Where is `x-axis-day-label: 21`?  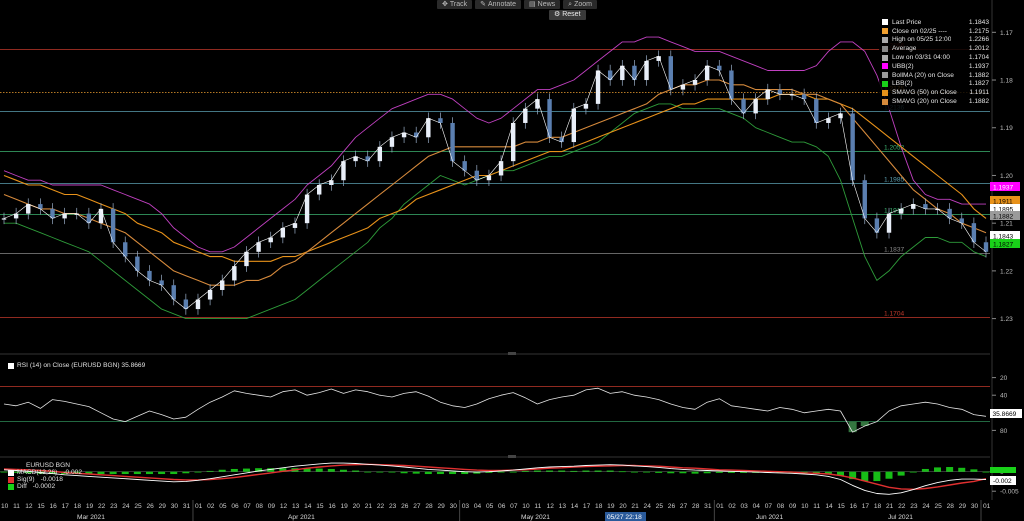
x-axis-day-label: 21 is located at coordinates (369, 506).